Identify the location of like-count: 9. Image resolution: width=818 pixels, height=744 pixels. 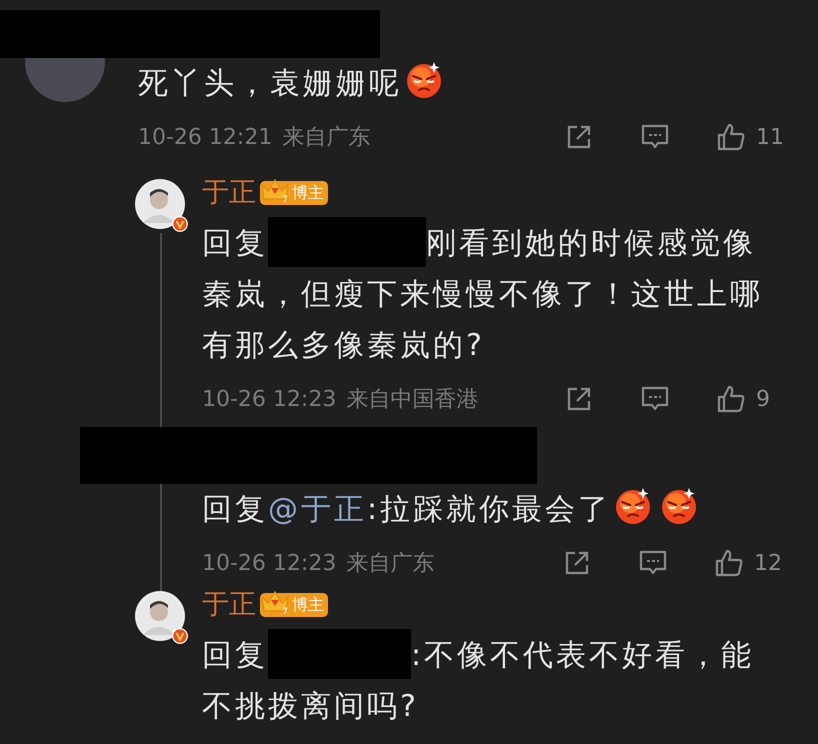
(763, 399).